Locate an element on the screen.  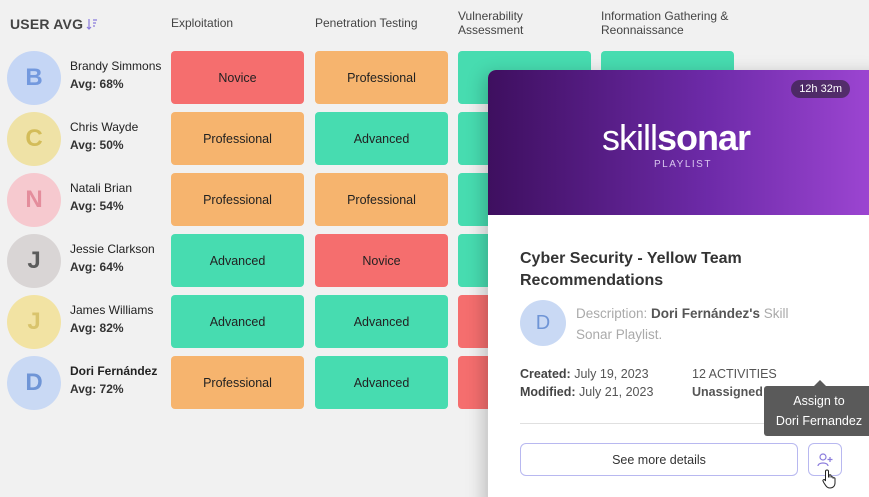
playlist-banner: 12h 32m skillsonar PLAYLIST is located at coordinates (678, 142).